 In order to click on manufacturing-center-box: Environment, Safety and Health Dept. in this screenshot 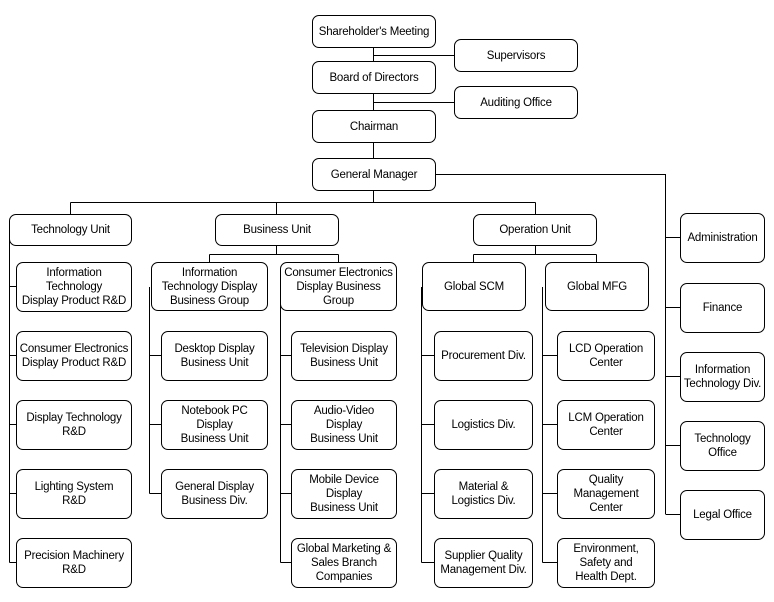, I will do `click(606, 563)`.